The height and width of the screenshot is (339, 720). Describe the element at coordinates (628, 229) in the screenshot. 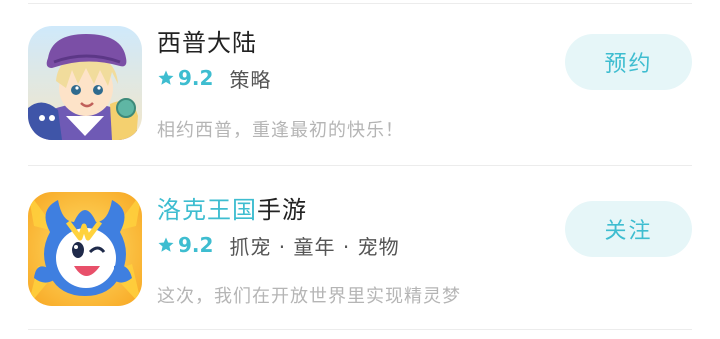

I see `follow-button: 关注` at that location.